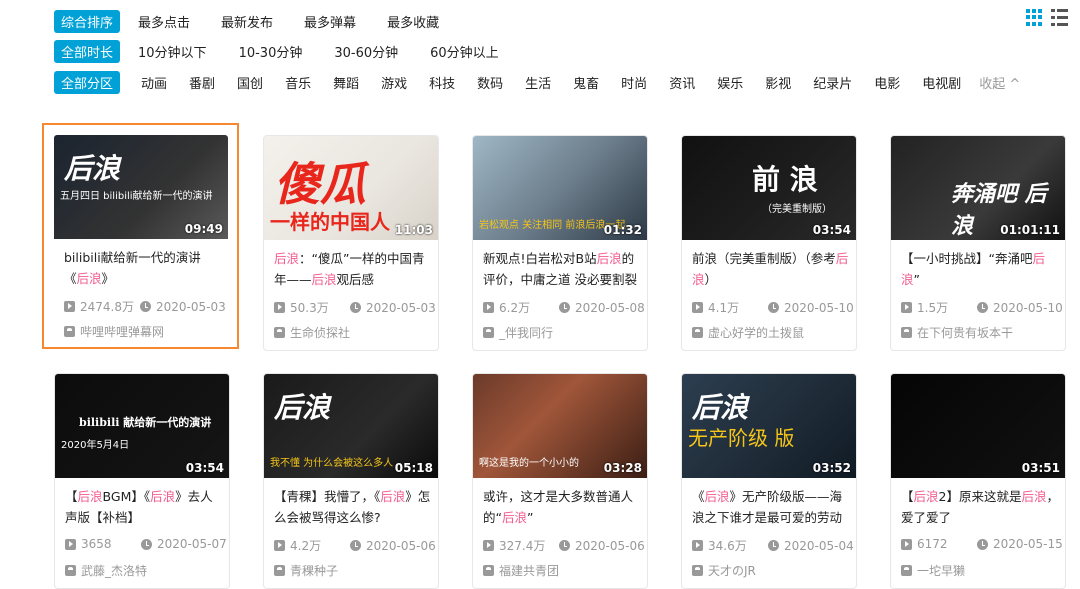 The height and width of the screenshot is (589, 1080). What do you see at coordinates (563, 269) in the screenshot?
I see `video-title: 新观点!白岩松对B站后浪的评价，中庸之道 没必要割裂` at bounding box center [563, 269].